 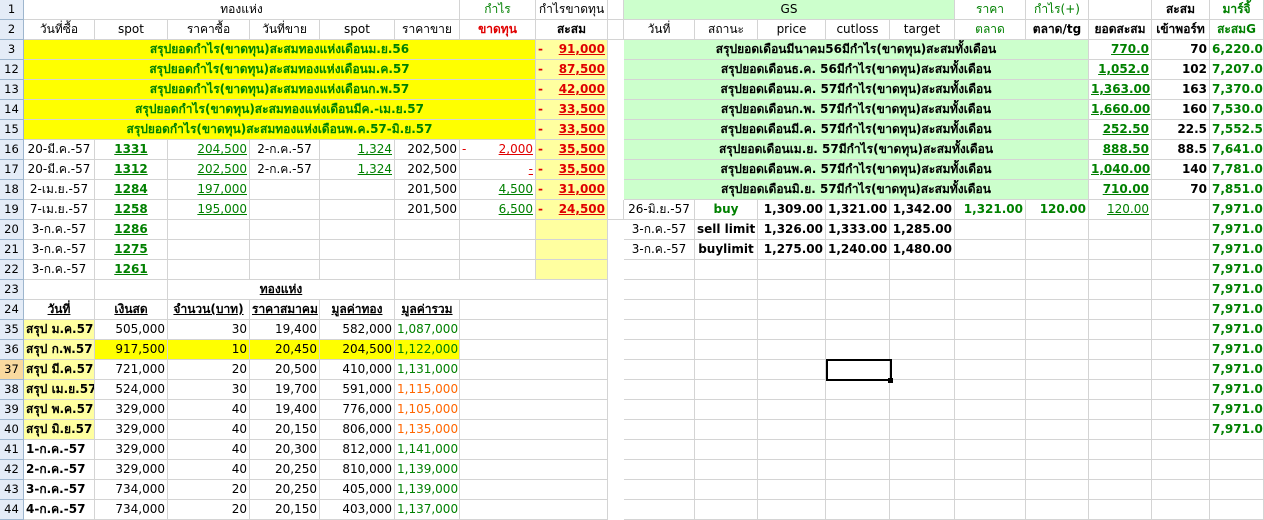 I want to click on trade-sell-date: 2-ก.ค.-57, so click(x=285, y=170).